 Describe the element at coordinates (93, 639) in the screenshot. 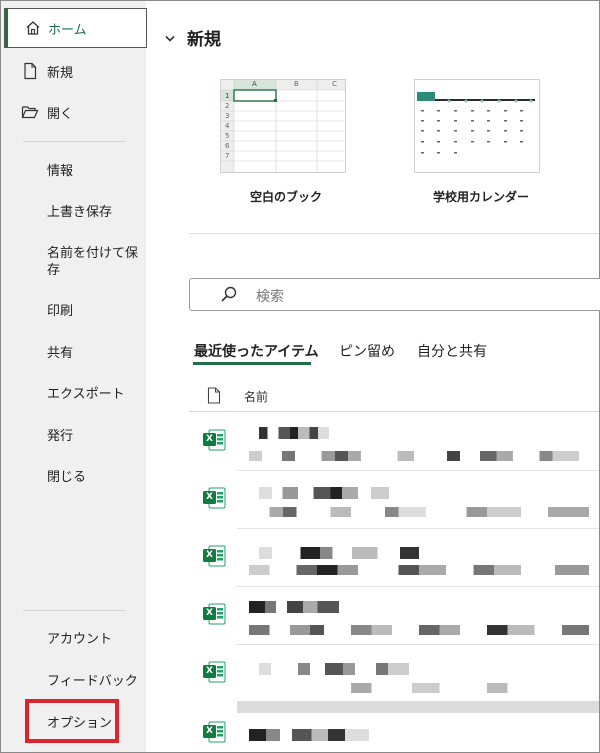

I see `sidebar-item-account: アカウント` at that location.